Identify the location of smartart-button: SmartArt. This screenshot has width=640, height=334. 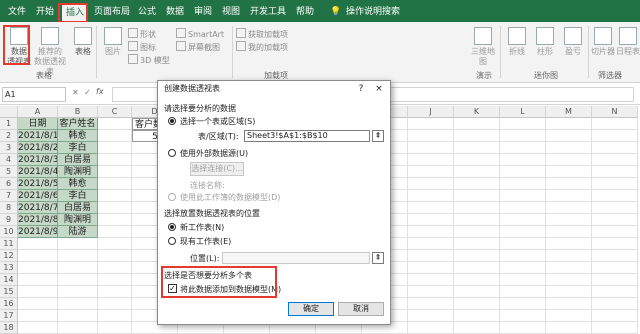
(200, 33).